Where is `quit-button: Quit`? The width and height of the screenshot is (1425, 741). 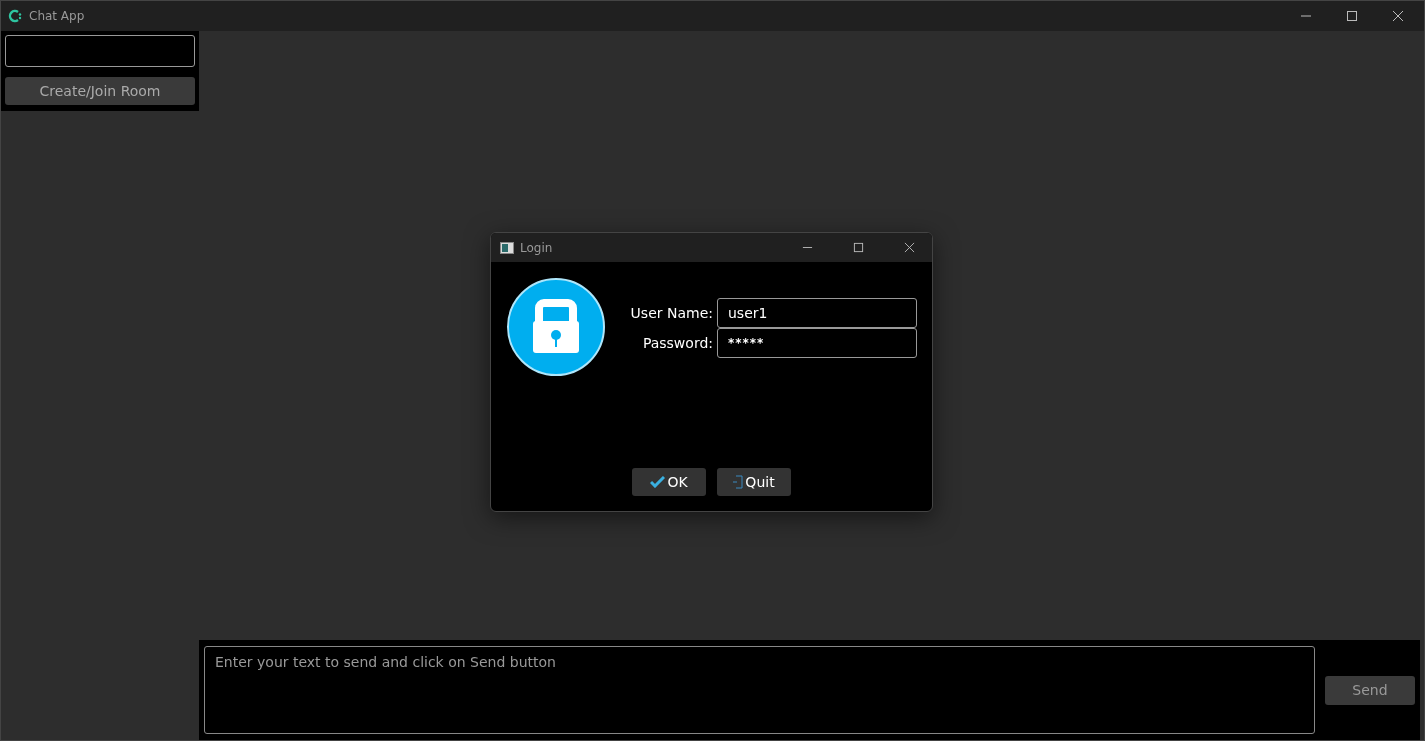
quit-button: Quit is located at coordinates (754, 482).